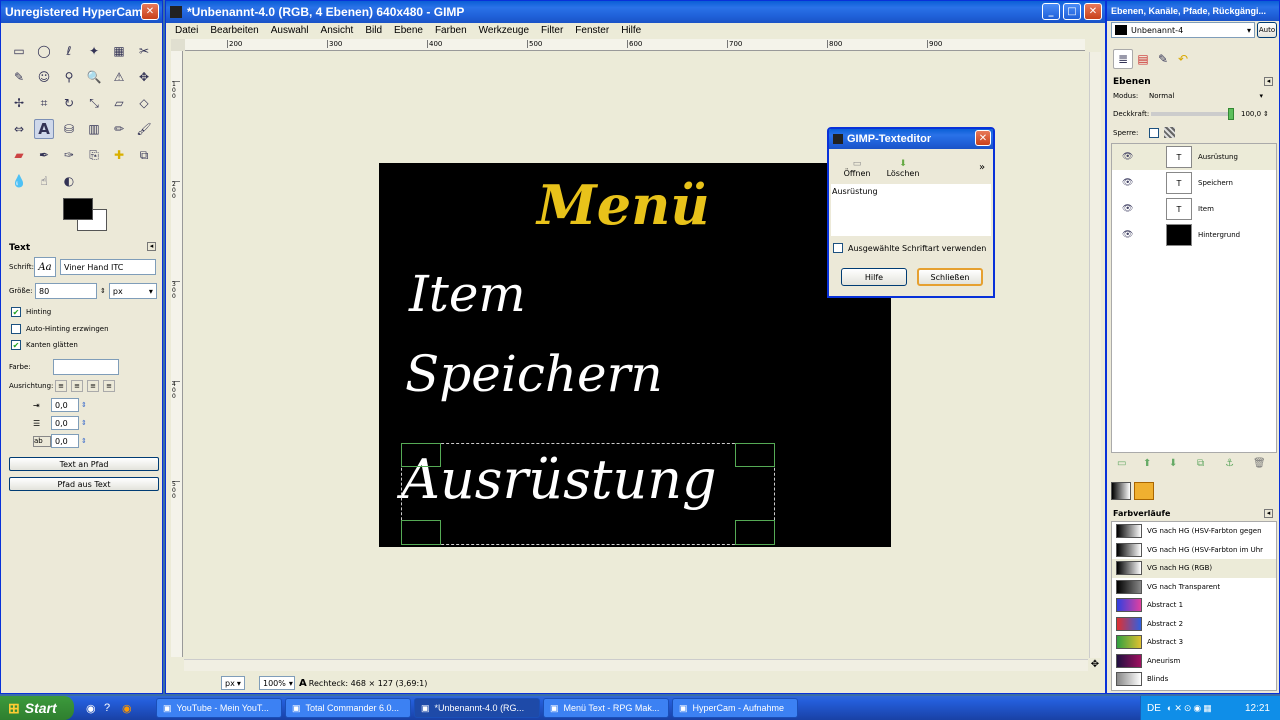 This screenshot has width=1280, height=720. I want to click on tray-icons: ◐✕⊙◉▦, so click(1206, 708).